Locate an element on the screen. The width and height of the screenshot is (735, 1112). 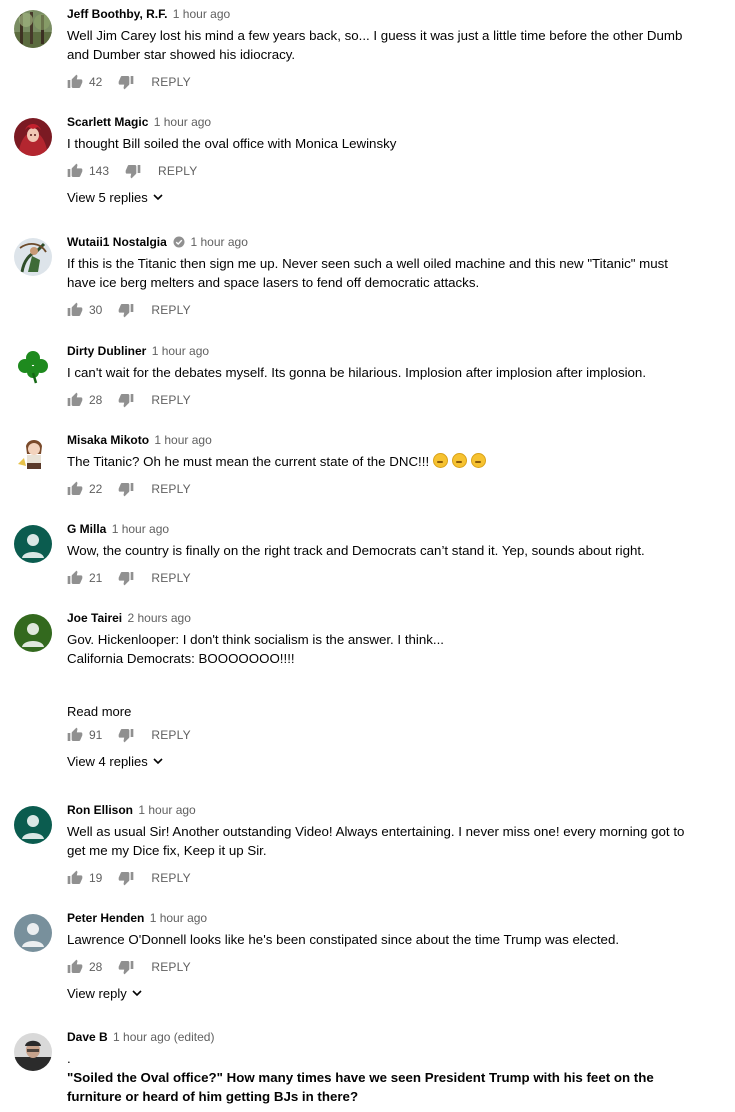
view-replies-button: View reply is located at coordinates (104, 993).